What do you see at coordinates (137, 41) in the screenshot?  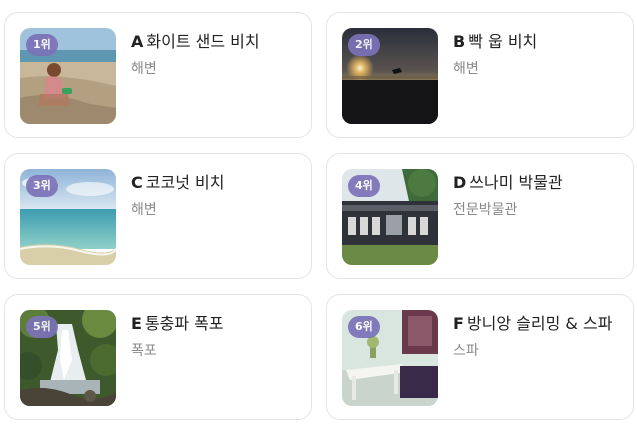 I see `map-marker-letter: A` at bounding box center [137, 41].